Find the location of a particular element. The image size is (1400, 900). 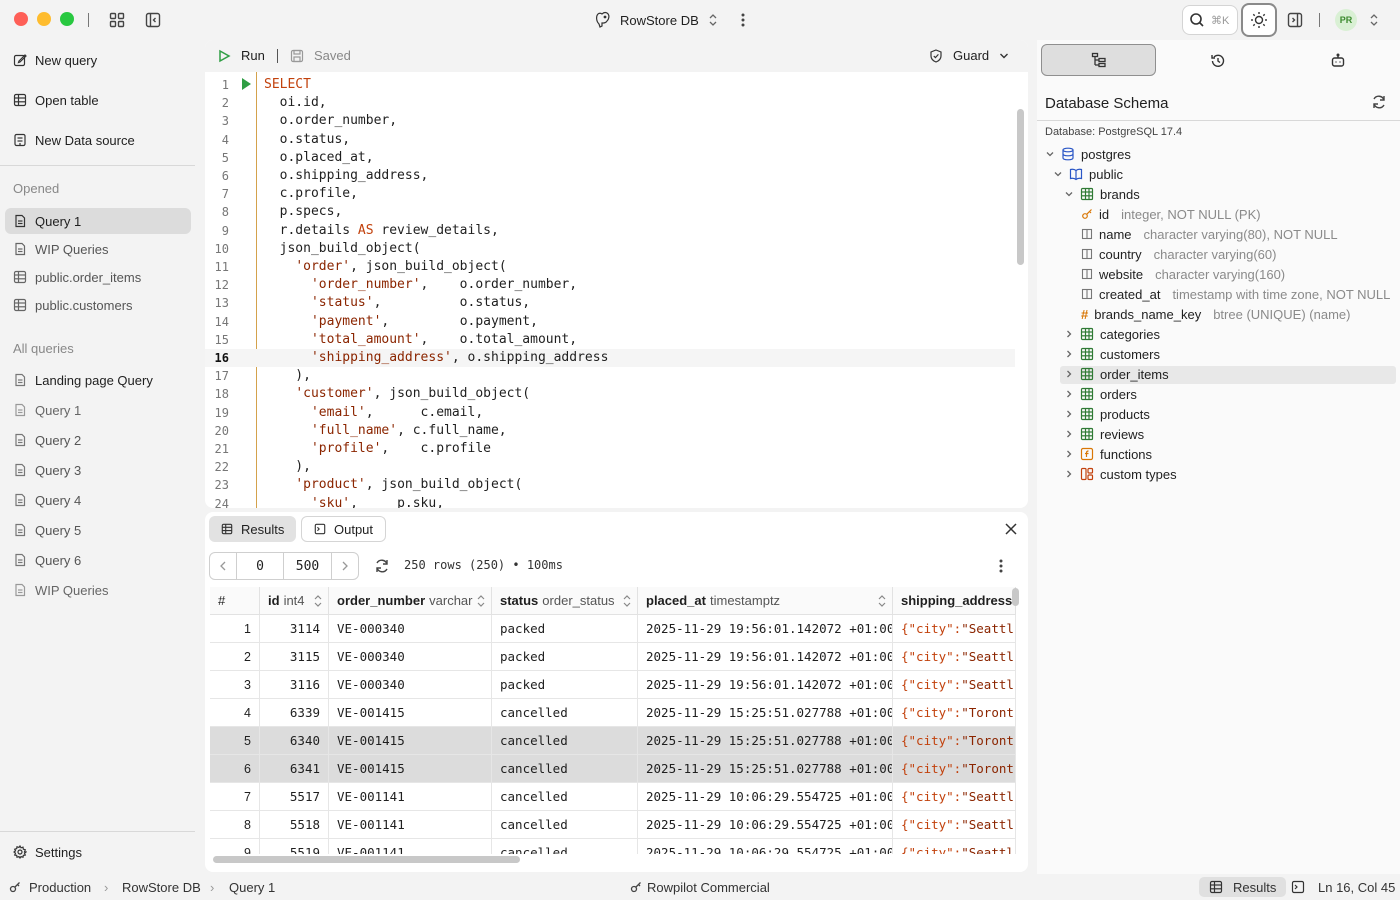

code-line: 4 o.status, is located at coordinates (610, 140).